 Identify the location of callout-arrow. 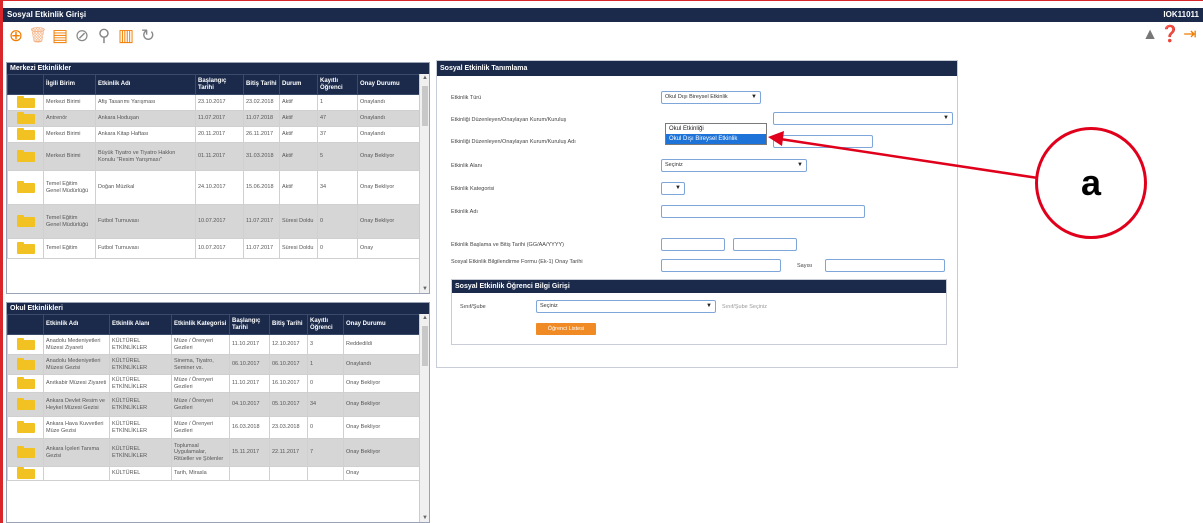
(903, 155).